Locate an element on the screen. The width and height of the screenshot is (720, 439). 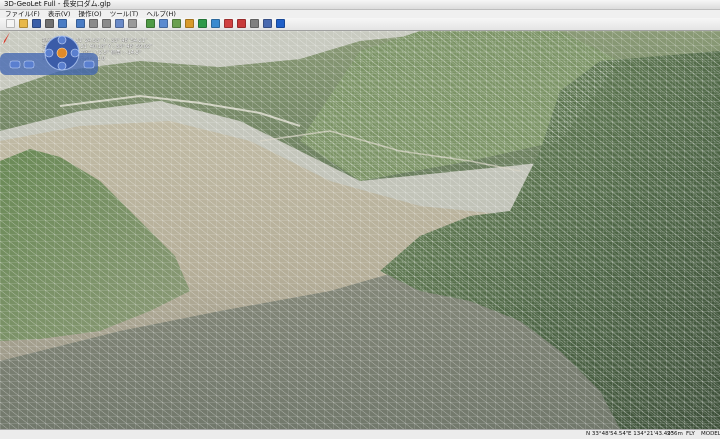
toolbar-button-save is located at coordinates (36, 23).